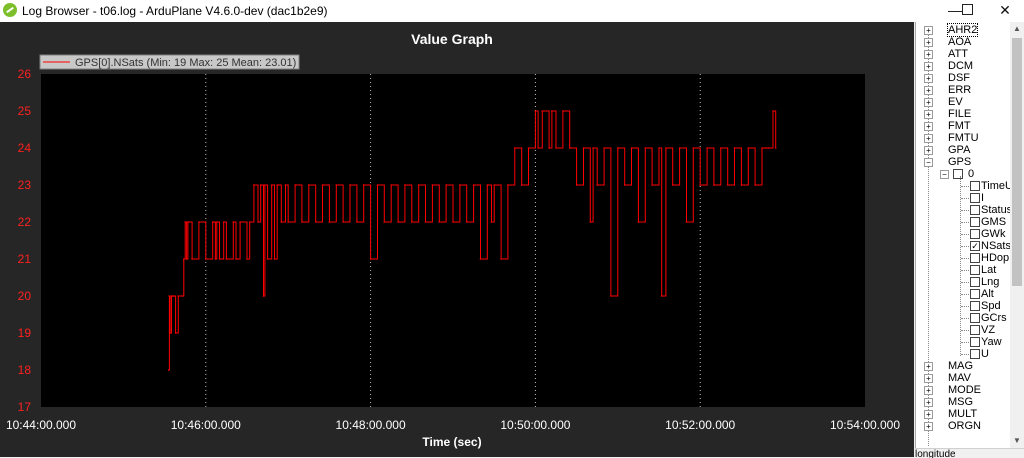 Image resolution: width=1024 pixels, height=458 pixels. Describe the element at coordinates (964, 210) in the screenshot. I see `field-status: Status` at that location.